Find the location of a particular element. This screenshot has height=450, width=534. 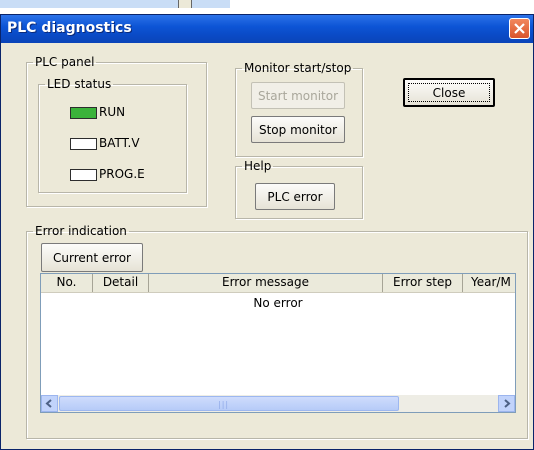

close-icon is located at coordinates (519, 28).